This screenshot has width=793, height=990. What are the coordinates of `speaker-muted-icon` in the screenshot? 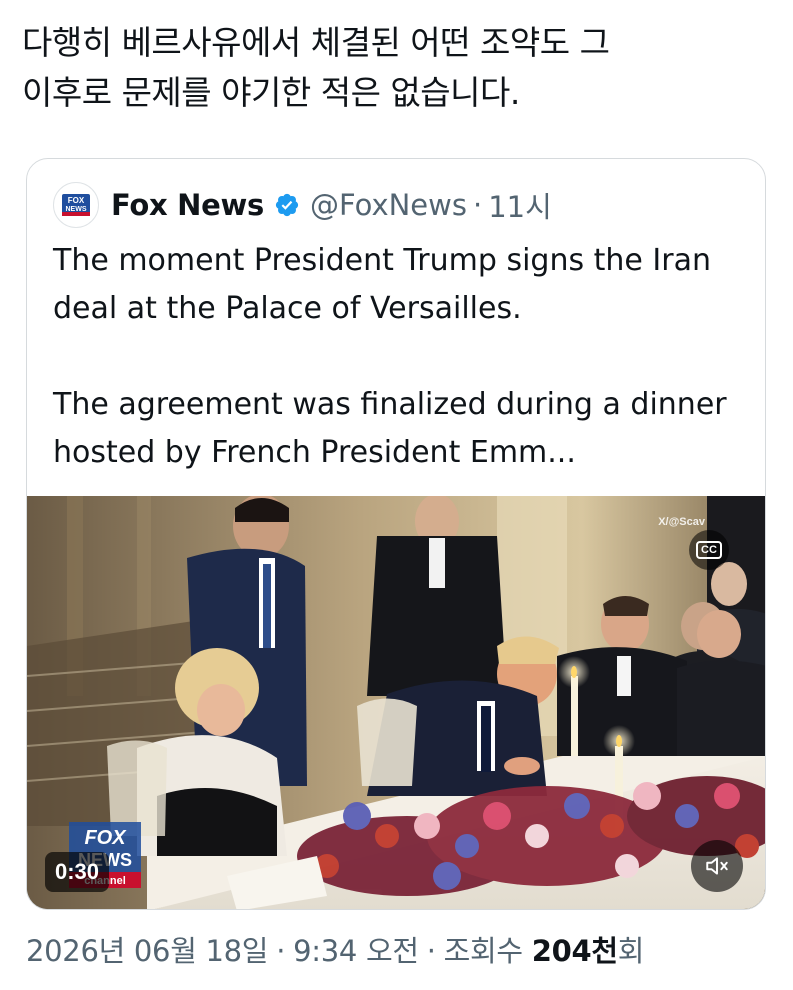 It's located at (717, 866).